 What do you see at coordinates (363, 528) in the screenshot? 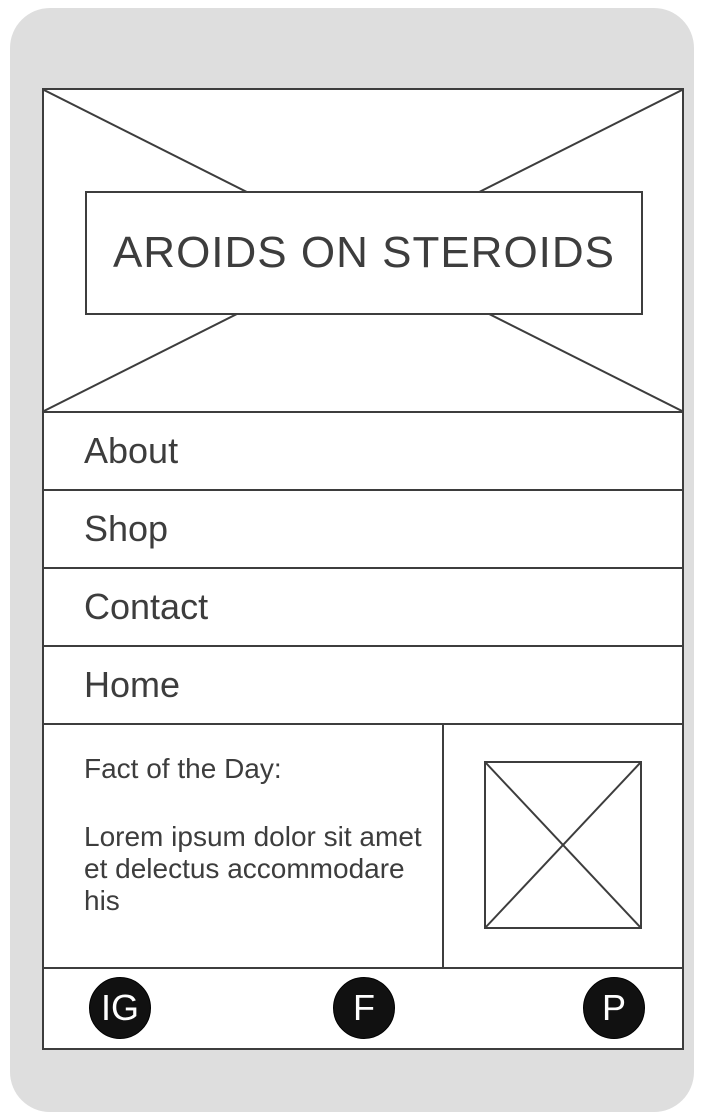
I see `nav-item-shop: Shop` at bounding box center [363, 528].